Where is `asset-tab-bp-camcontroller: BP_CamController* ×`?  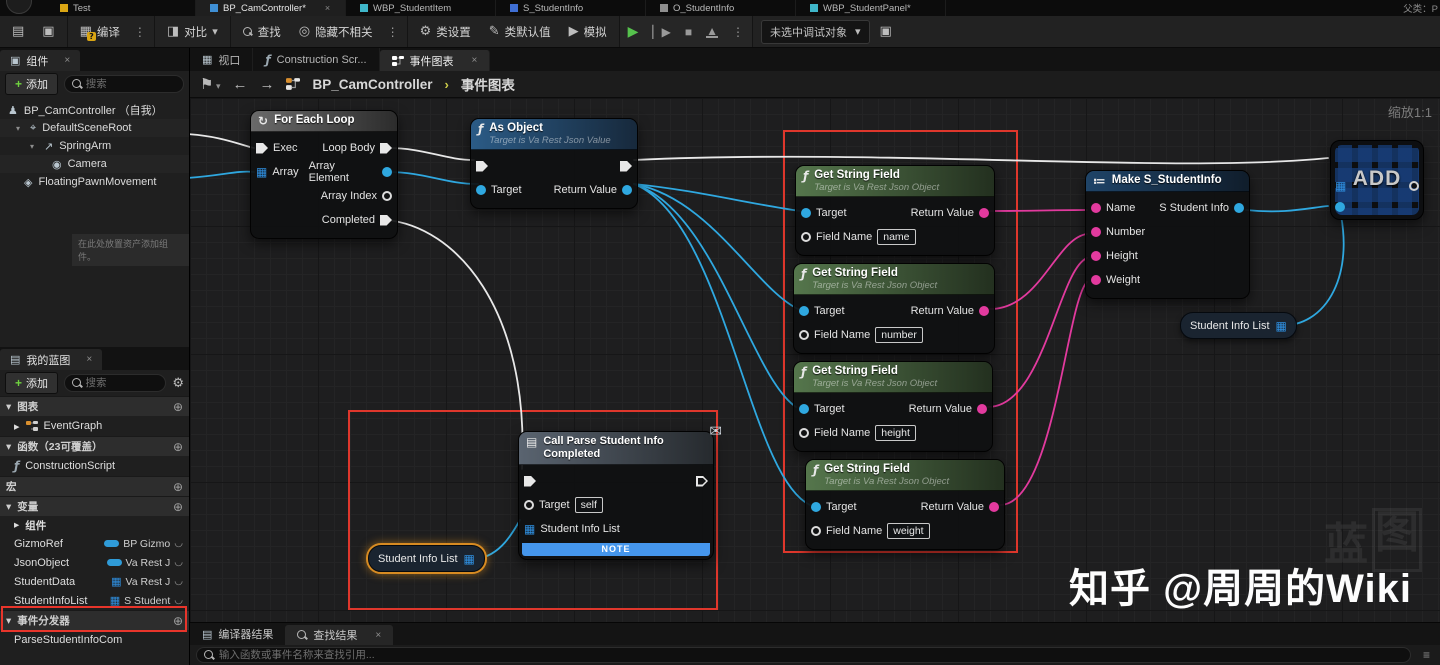
asset-tab-bp-camcontroller: BP_CamController* × is located at coordinates (271, 8).